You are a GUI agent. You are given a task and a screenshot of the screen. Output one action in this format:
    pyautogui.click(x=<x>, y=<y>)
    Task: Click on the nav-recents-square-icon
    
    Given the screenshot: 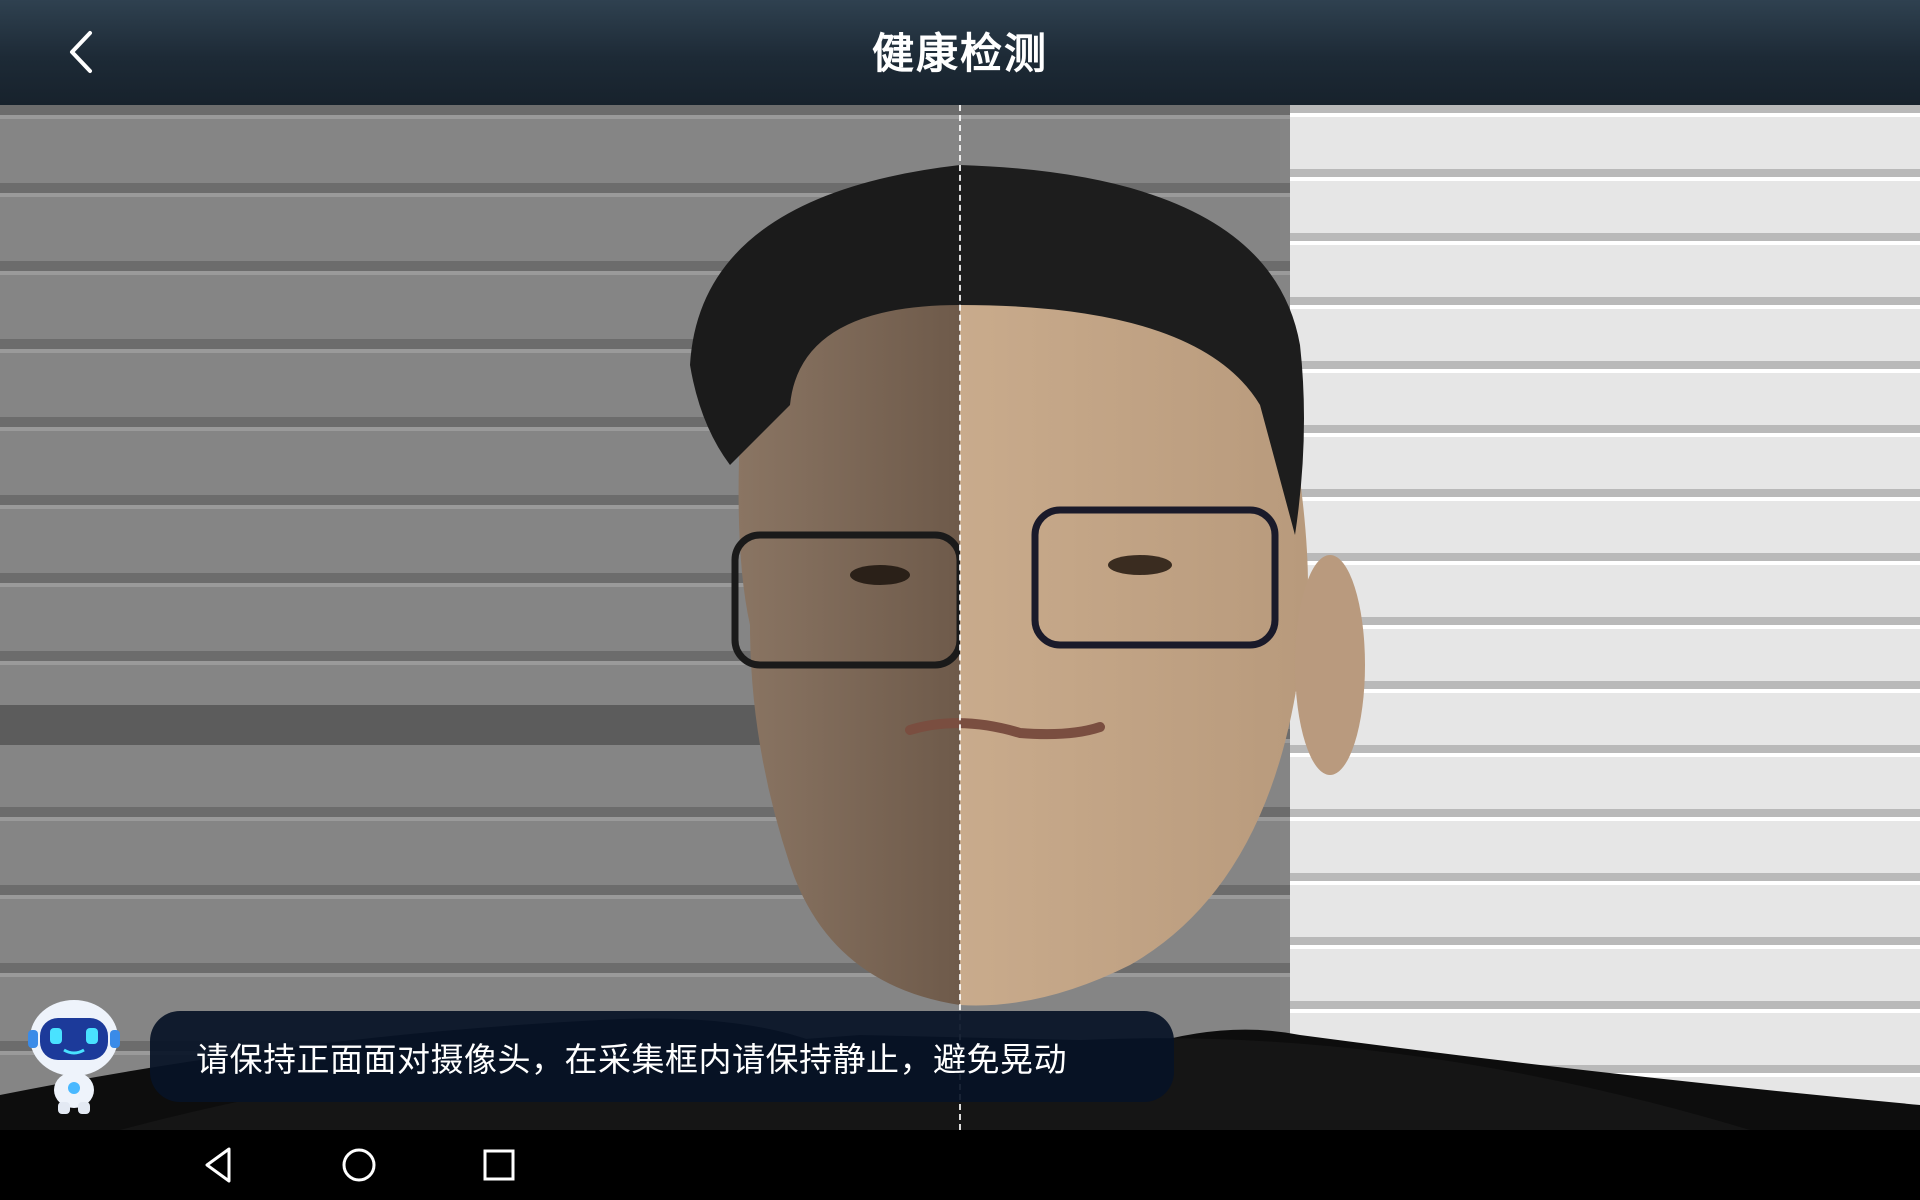 What is the action you would take?
    pyautogui.click(x=499, y=1165)
    